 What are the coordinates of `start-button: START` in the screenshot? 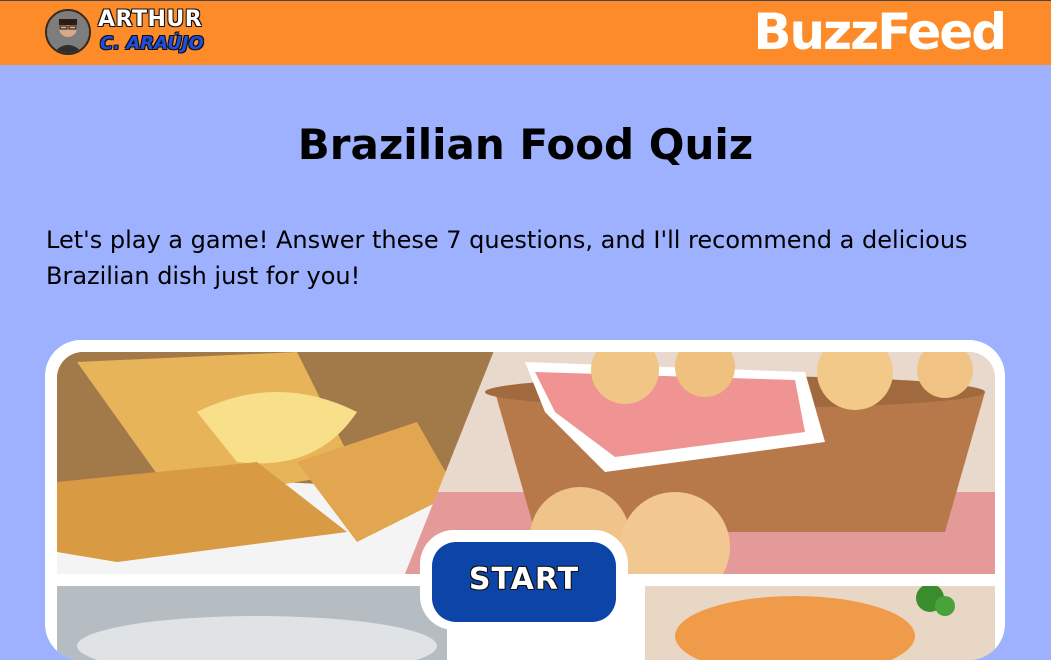 It's located at (524, 582).